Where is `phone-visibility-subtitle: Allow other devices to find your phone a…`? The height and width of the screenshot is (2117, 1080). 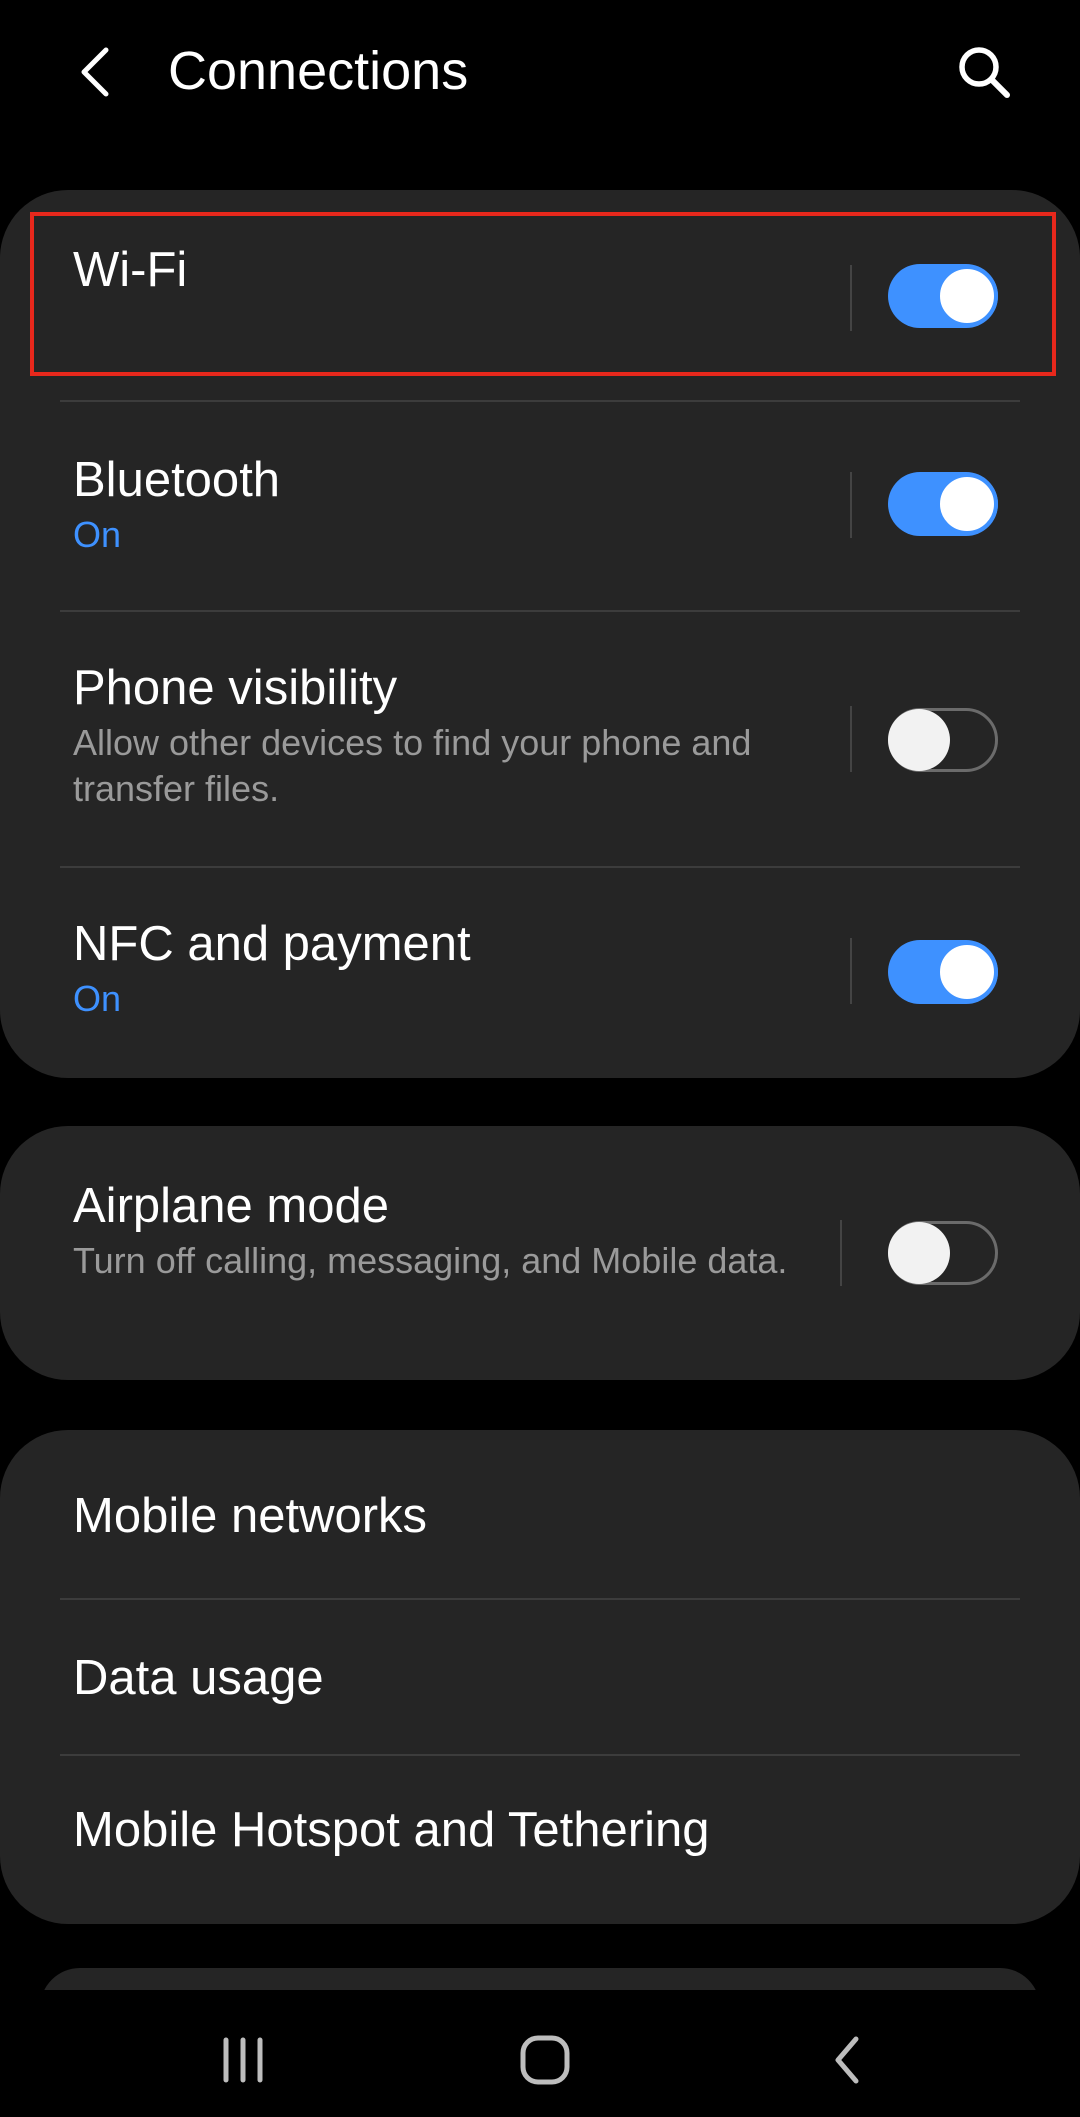 phone-visibility-subtitle: Allow other devices to find your phone a… is located at coordinates (412, 765).